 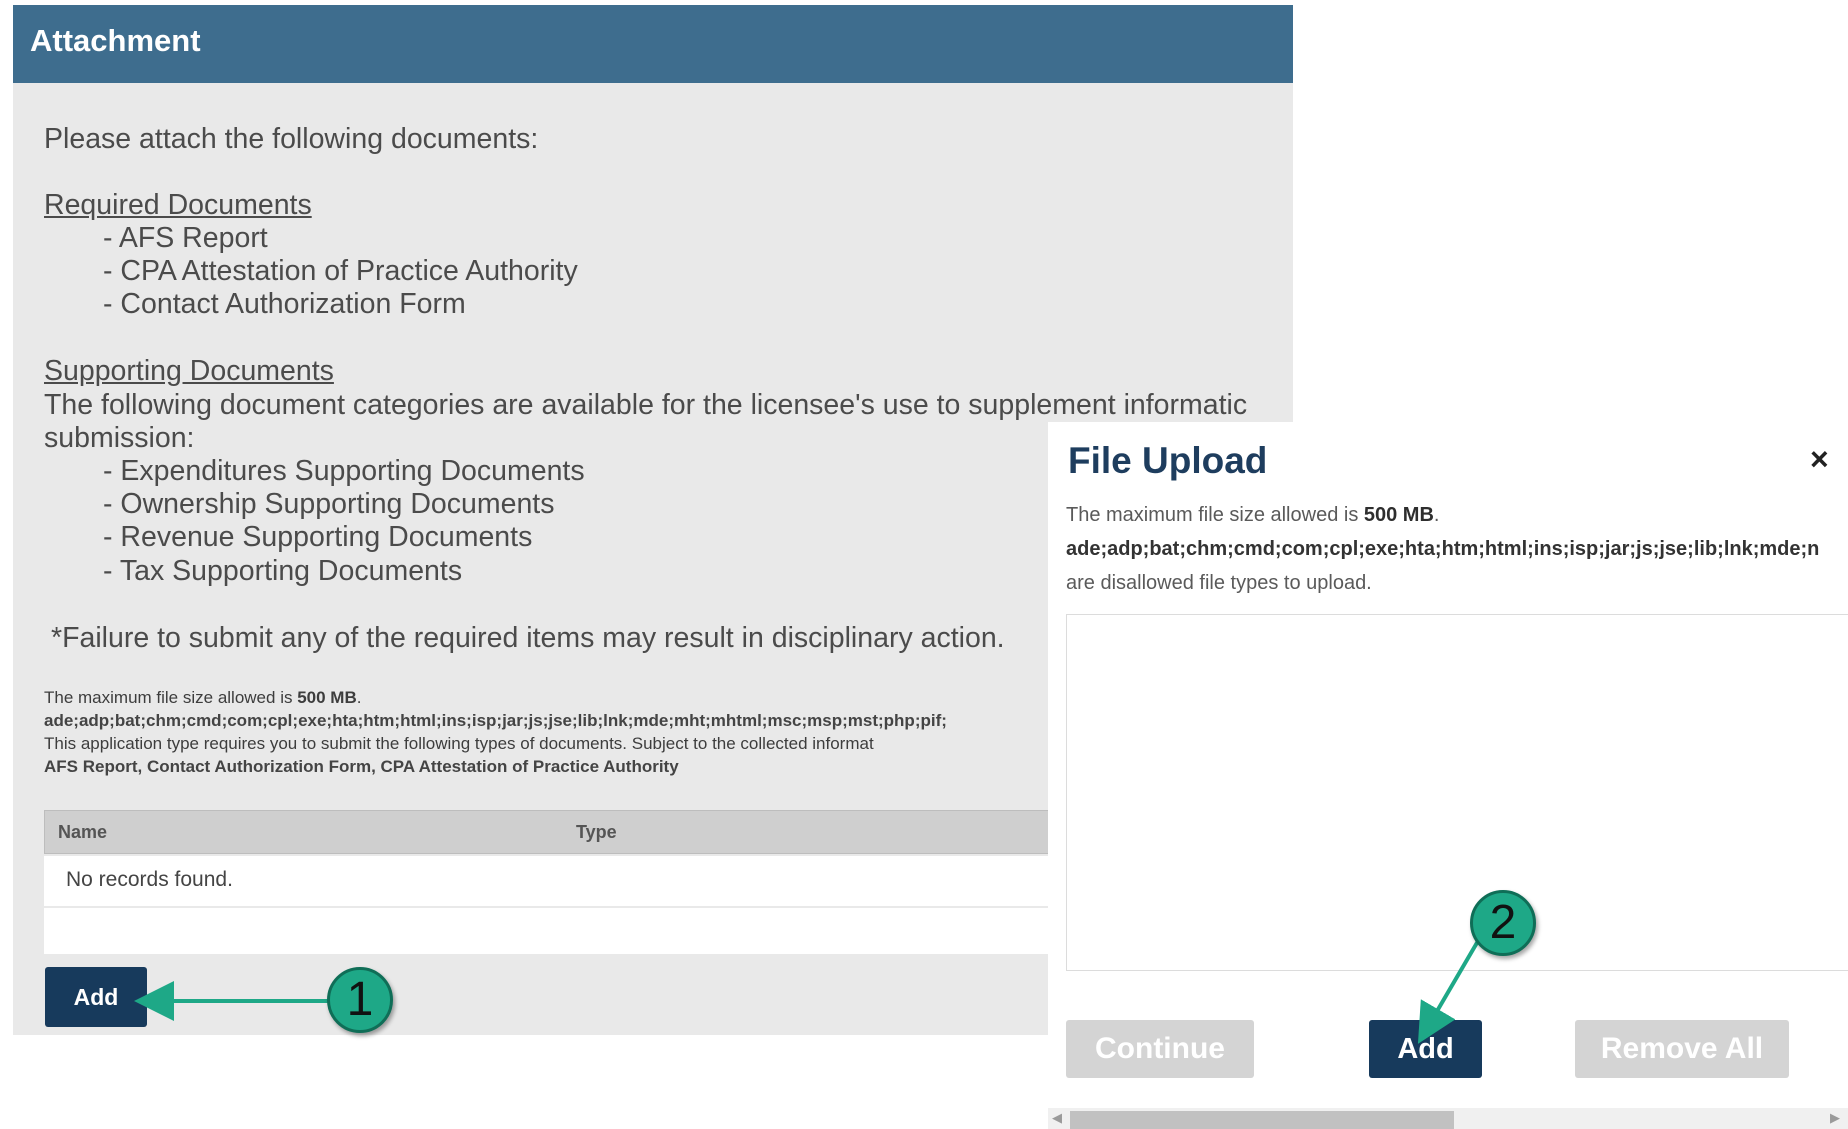 I want to click on step-2-badge: 2, so click(x=1503, y=923).